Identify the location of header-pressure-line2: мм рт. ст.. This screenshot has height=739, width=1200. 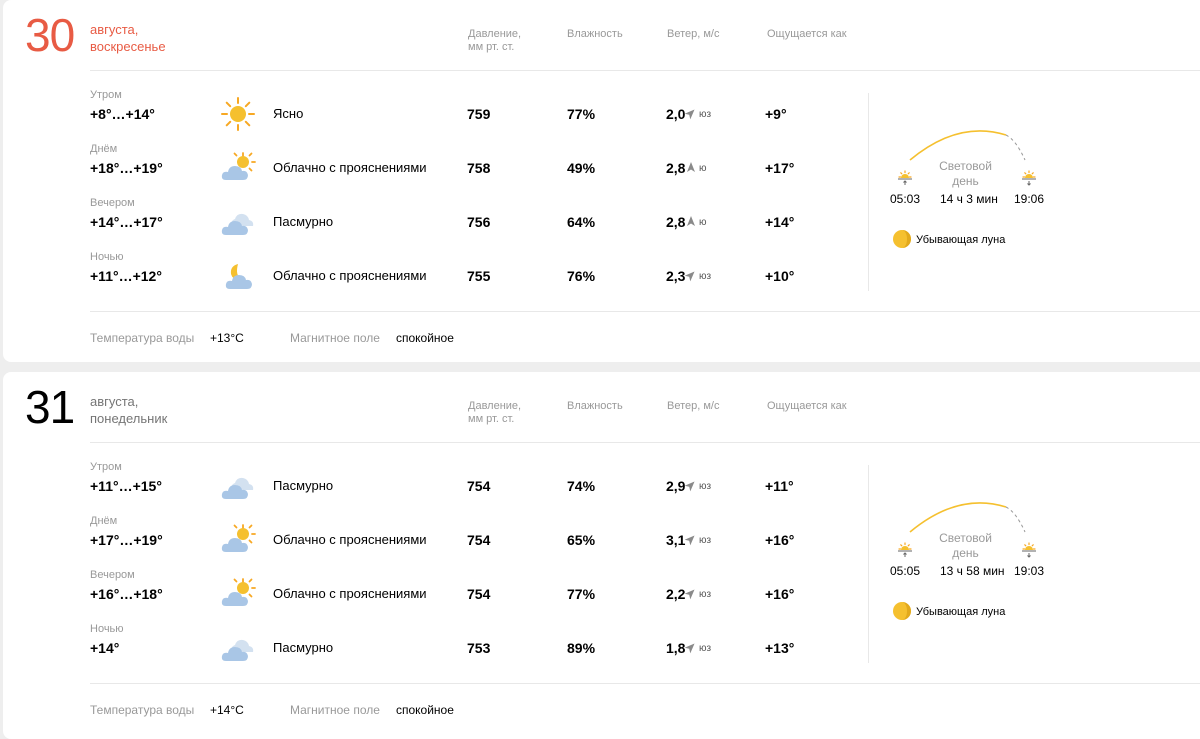
(491, 419).